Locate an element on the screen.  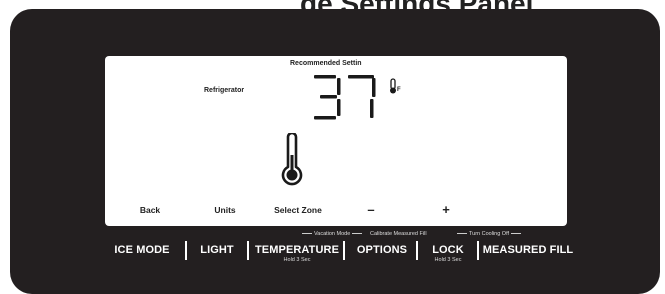
ice-mode-button: ICE MODE is located at coordinates (141, 250).